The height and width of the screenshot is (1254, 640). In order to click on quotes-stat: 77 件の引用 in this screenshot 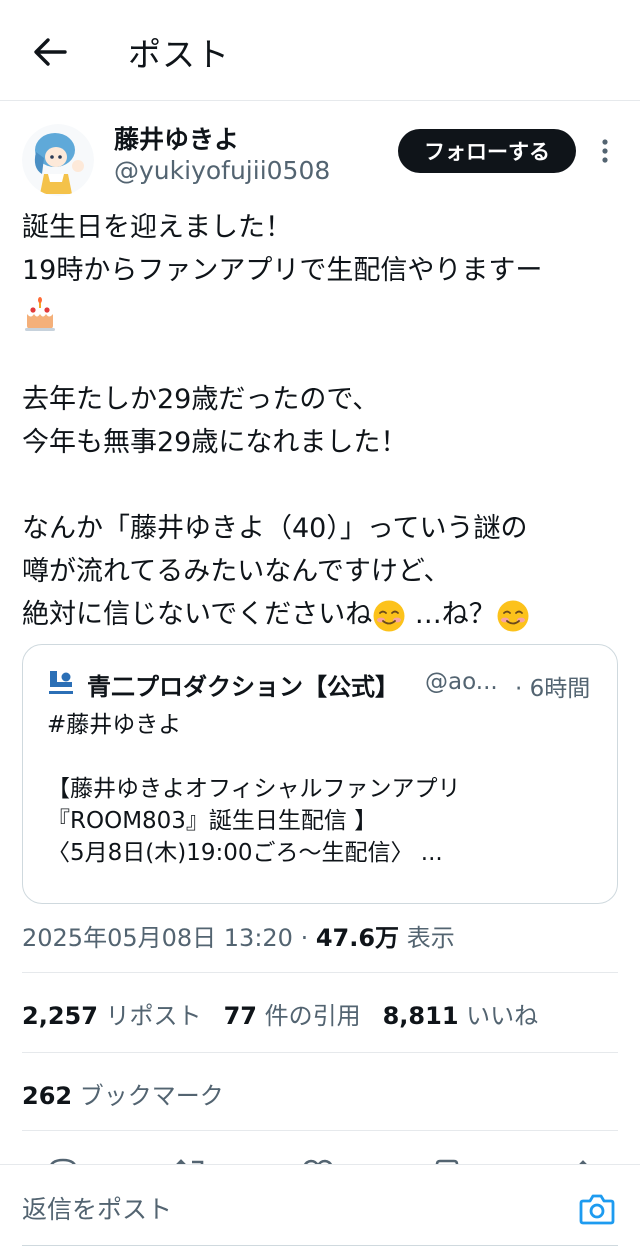, I will do `click(303, 1016)`.